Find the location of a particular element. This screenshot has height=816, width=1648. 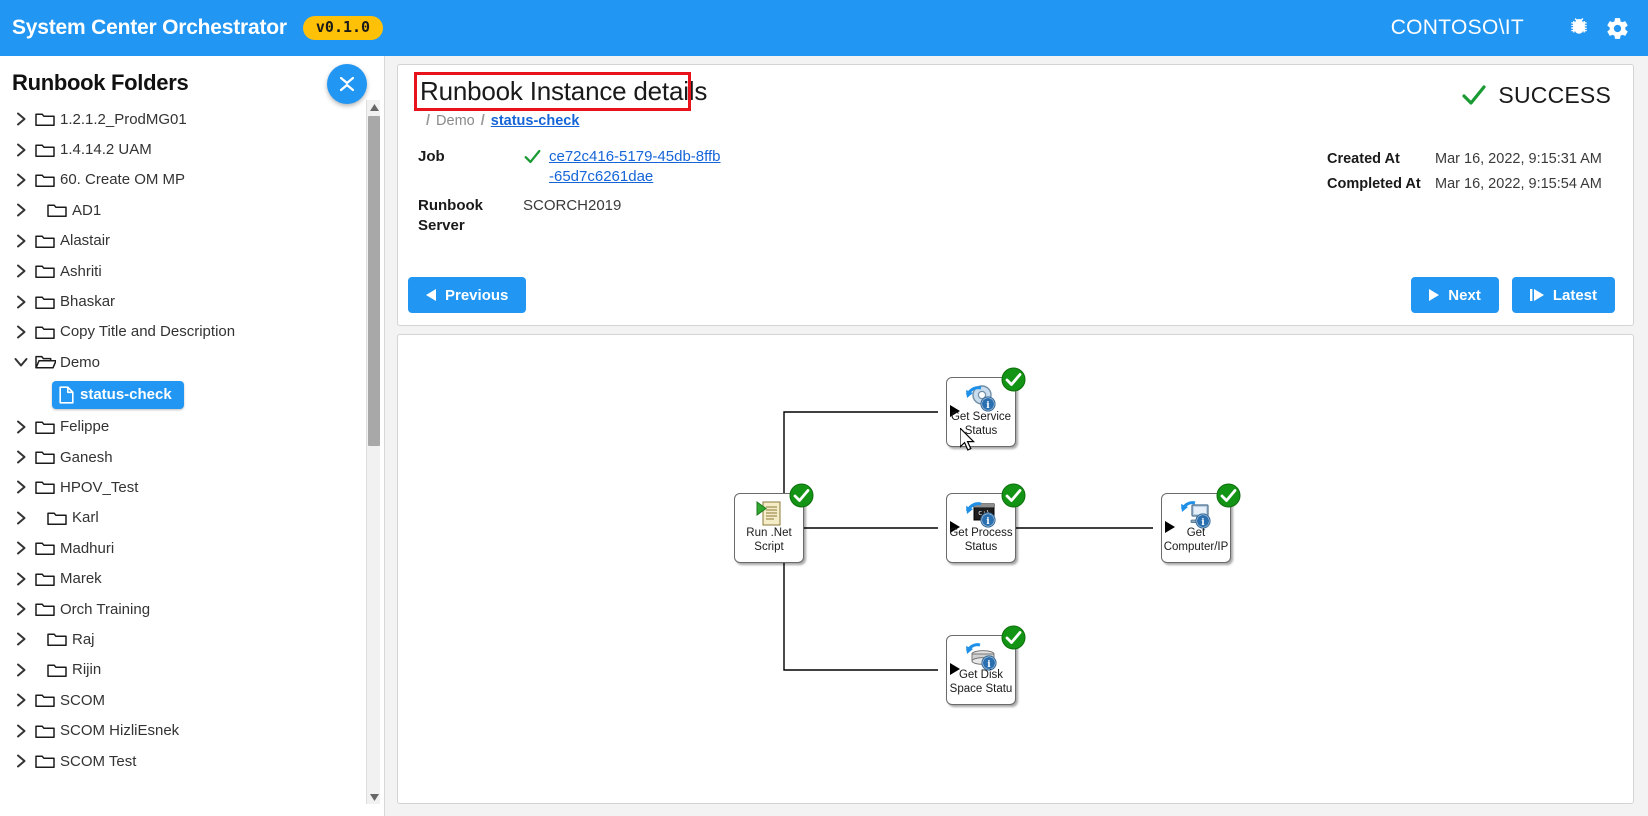

sidebar-item-alastair: Alastair is located at coordinates (184, 241).